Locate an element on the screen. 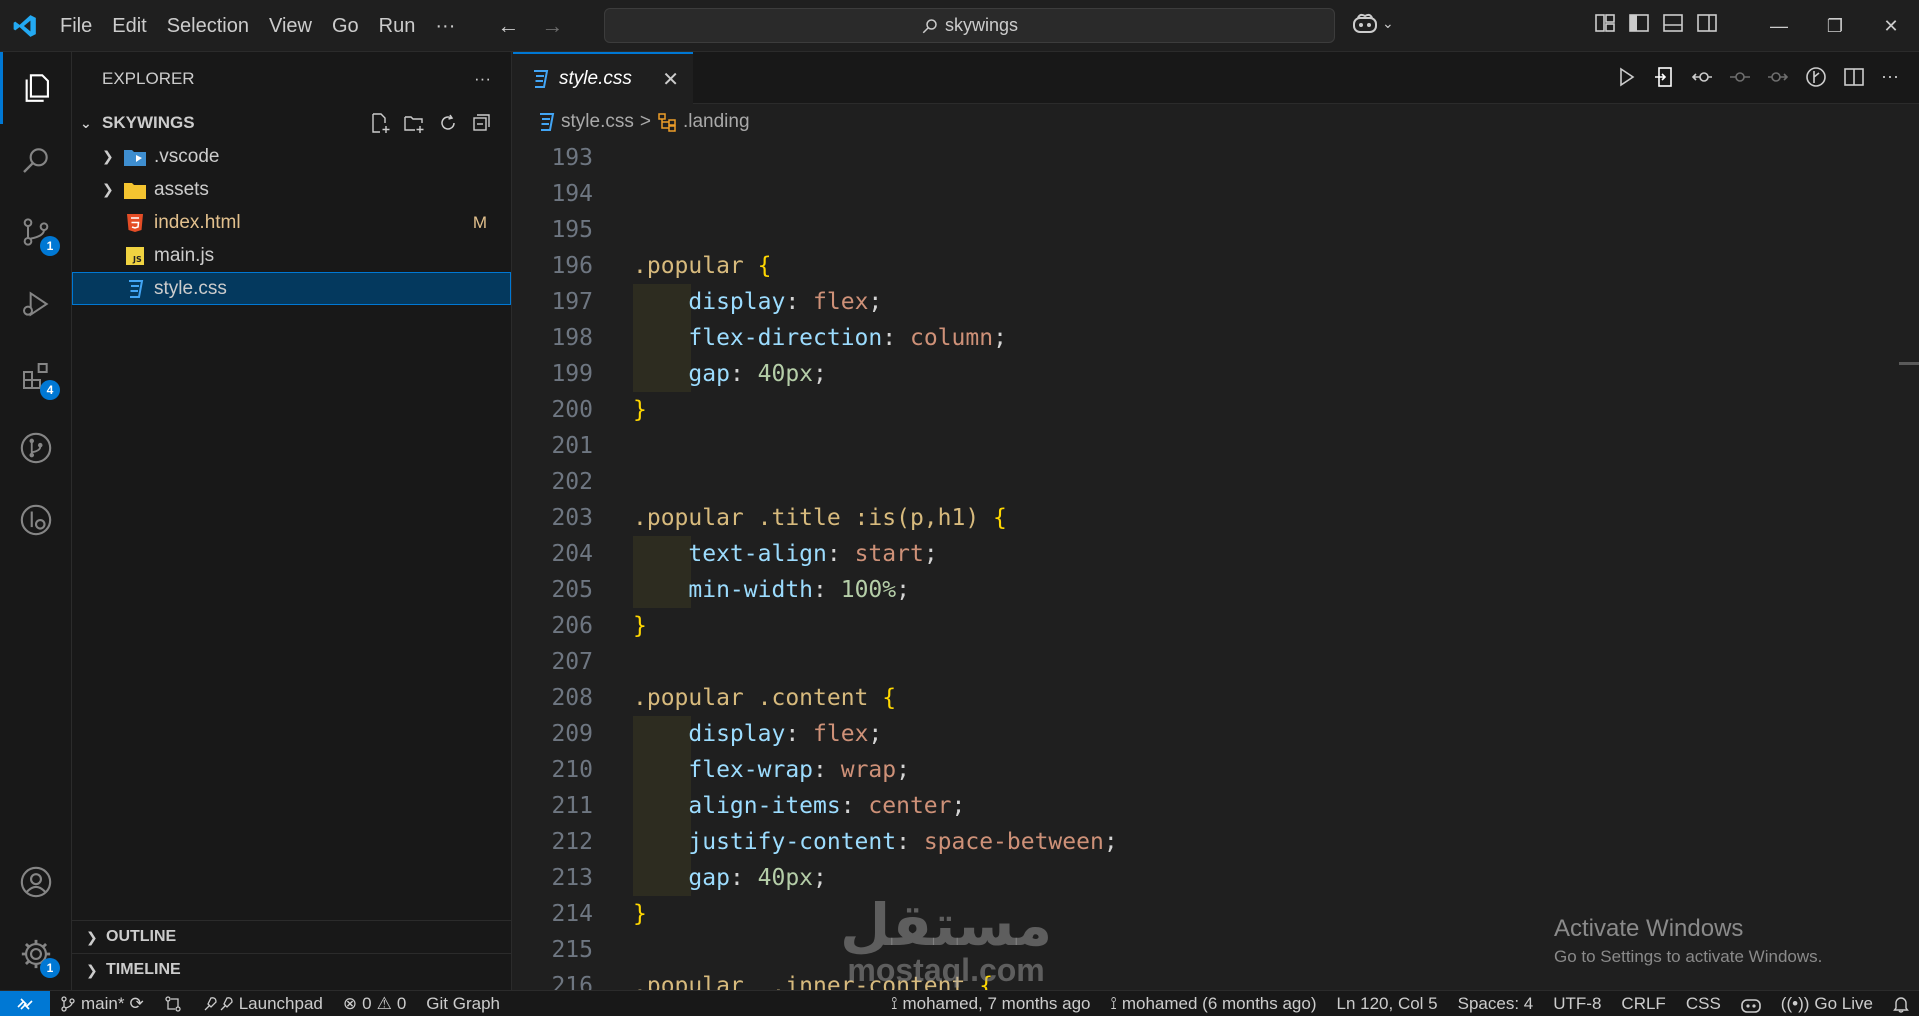 The width and height of the screenshot is (1919, 1016). launchpad-label: Launchpad is located at coordinates (280, 1003).